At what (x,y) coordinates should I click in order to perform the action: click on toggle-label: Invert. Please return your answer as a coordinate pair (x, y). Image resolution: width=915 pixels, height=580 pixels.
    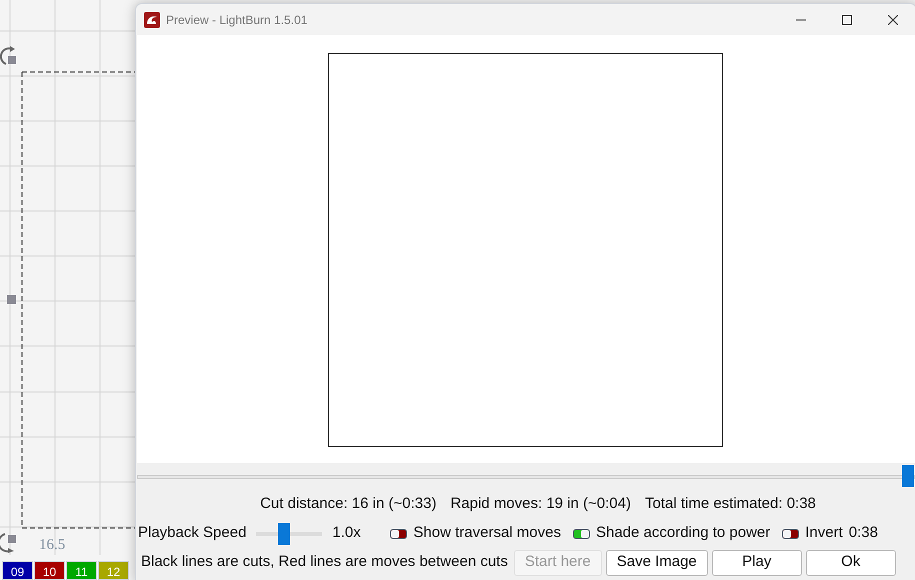
    Looking at the image, I should click on (824, 533).